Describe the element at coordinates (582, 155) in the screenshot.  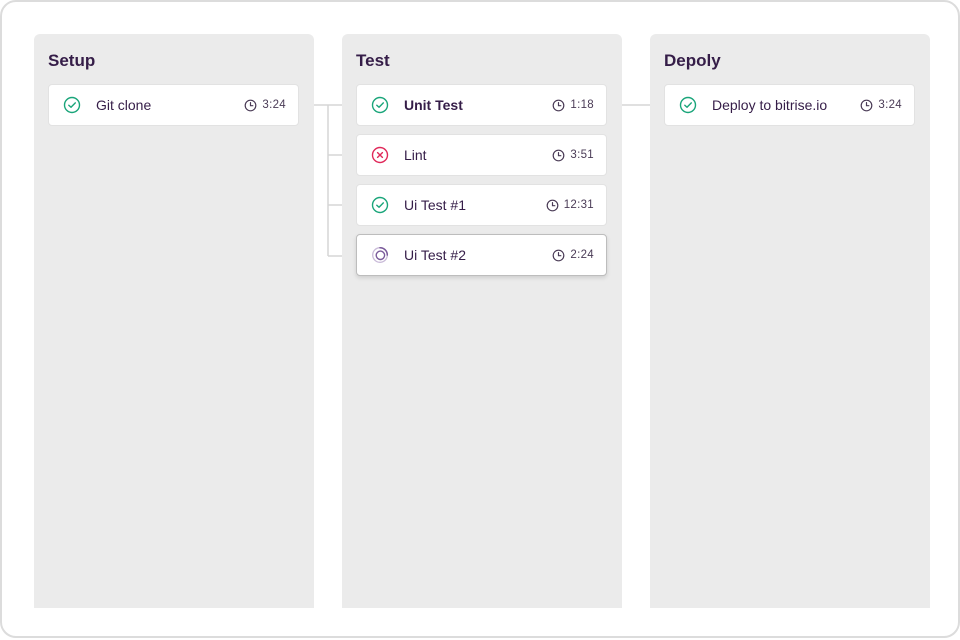
I see `duration-text: 3:51` at that location.